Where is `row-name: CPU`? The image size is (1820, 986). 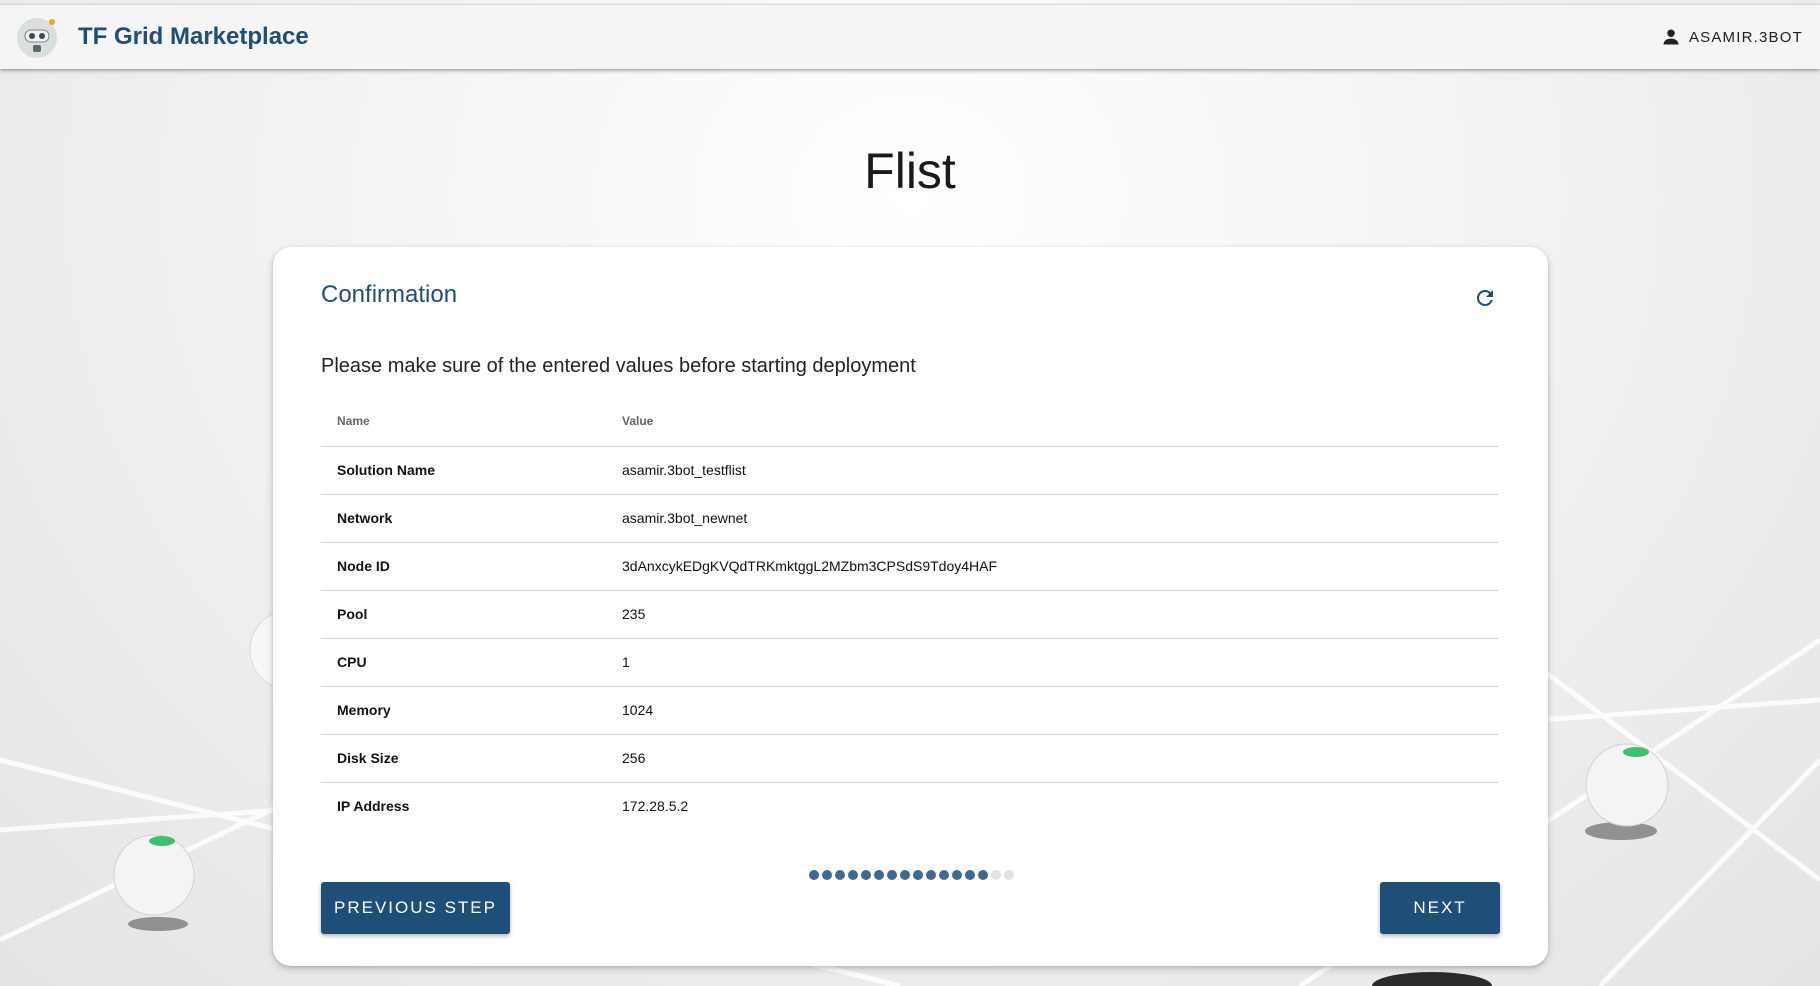 row-name: CPU is located at coordinates (463, 662).